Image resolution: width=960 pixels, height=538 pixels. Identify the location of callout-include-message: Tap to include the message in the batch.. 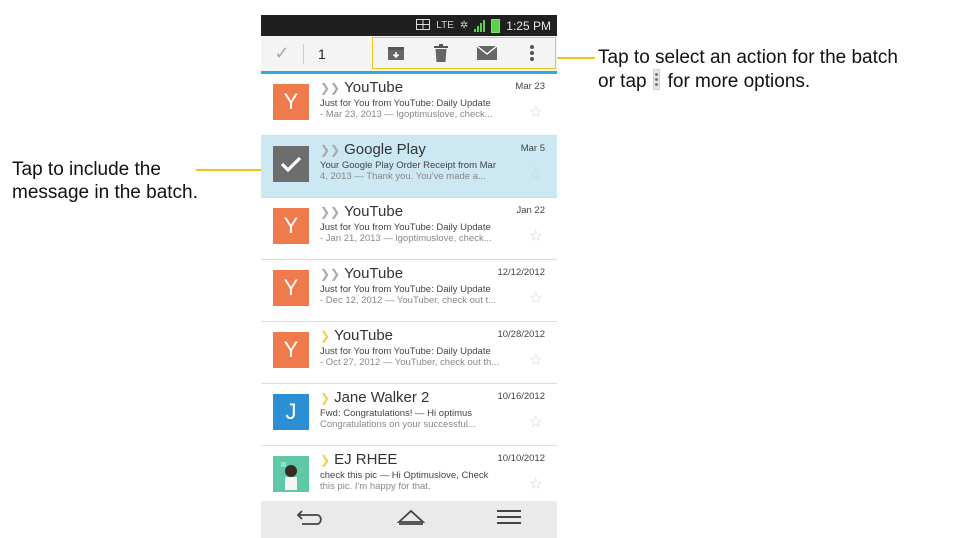
(127, 181).